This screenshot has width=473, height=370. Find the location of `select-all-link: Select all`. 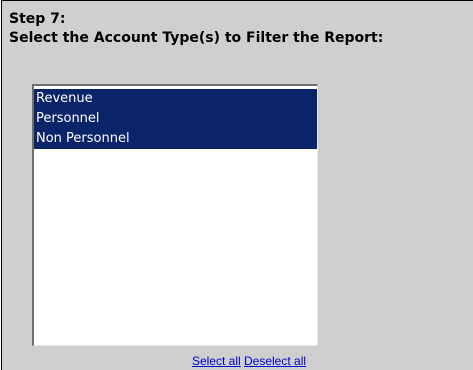

select-all-link: Select all is located at coordinates (216, 361).